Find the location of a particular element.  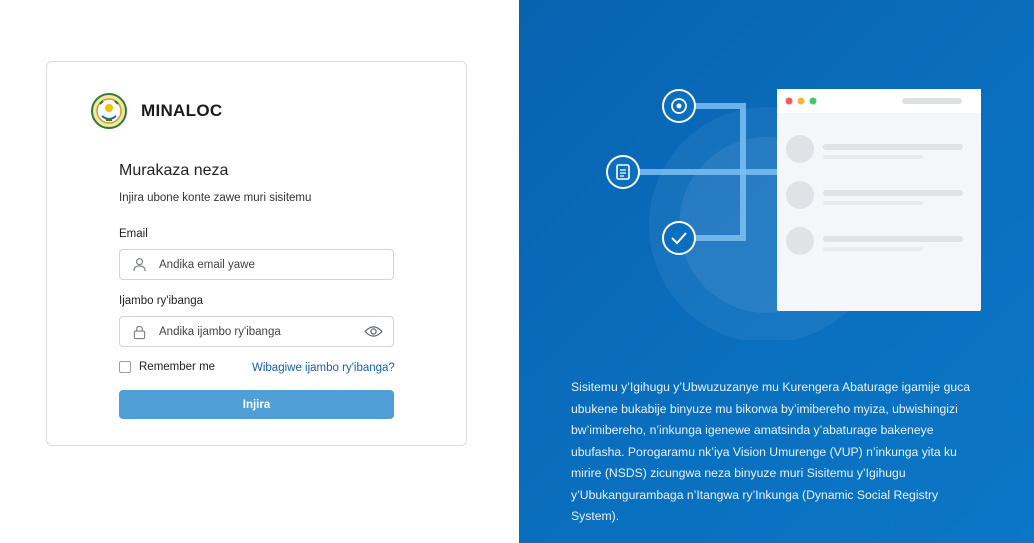

forgot-password-link: Wibagiwe ijambo ry'ibanga? is located at coordinates (323, 368).